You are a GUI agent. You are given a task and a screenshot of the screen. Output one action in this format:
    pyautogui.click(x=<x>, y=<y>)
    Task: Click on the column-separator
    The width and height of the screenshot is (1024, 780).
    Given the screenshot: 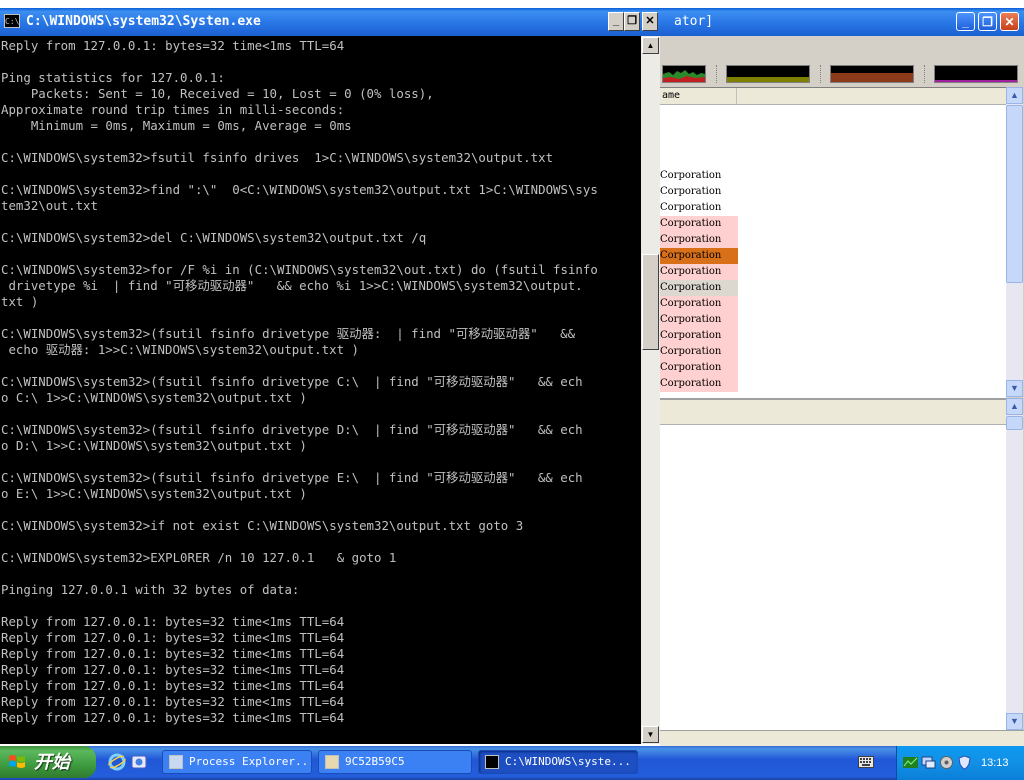 What is the action you would take?
    pyautogui.click(x=736, y=96)
    